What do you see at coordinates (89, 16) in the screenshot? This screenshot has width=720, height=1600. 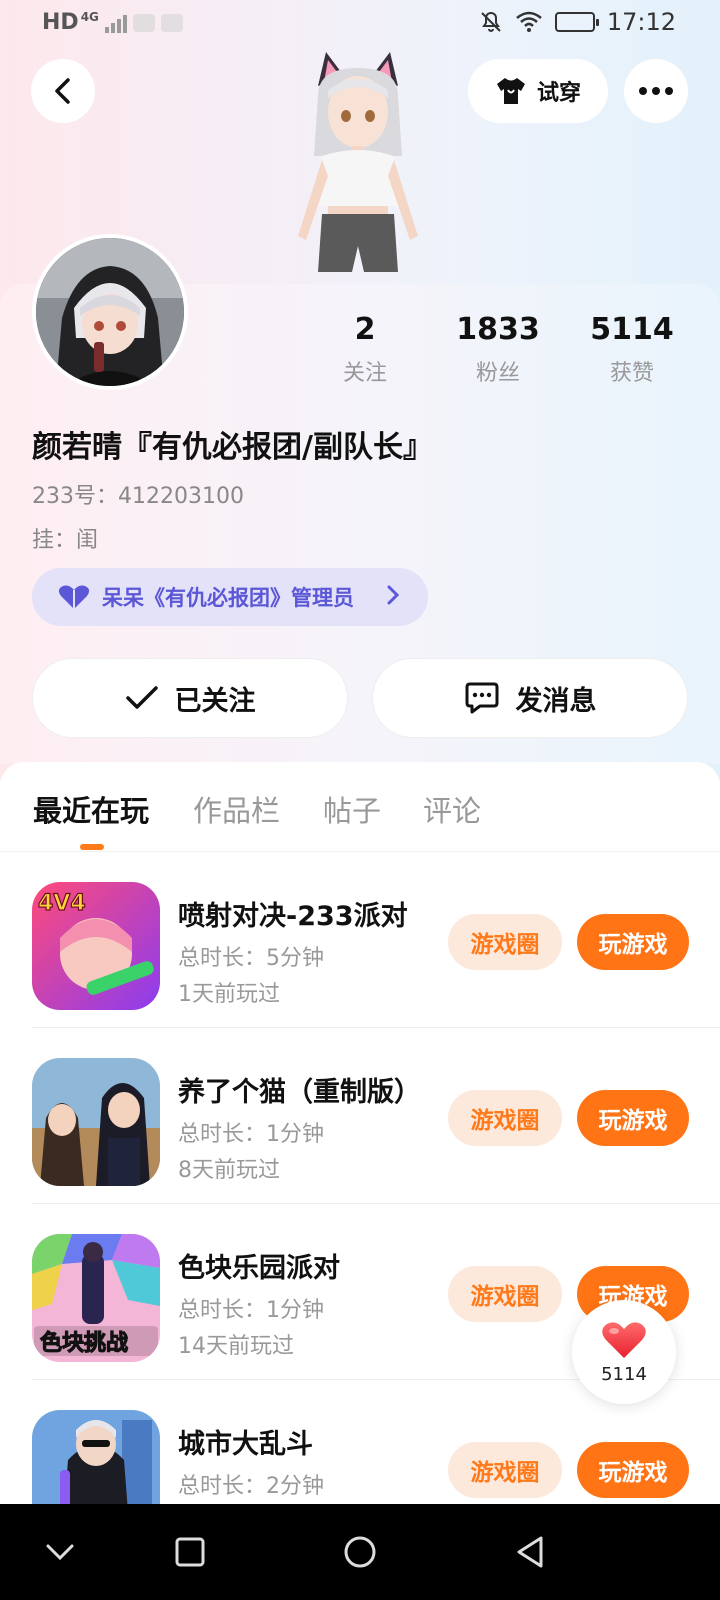 I see `network-4g-label: 4G` at bounding box center [89, 16].